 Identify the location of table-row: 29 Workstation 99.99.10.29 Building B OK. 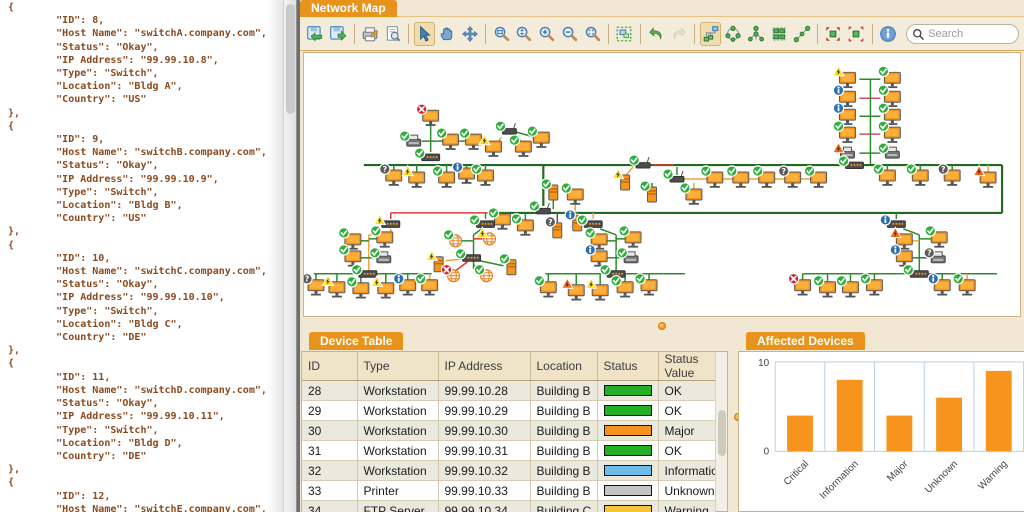
(509, 410).